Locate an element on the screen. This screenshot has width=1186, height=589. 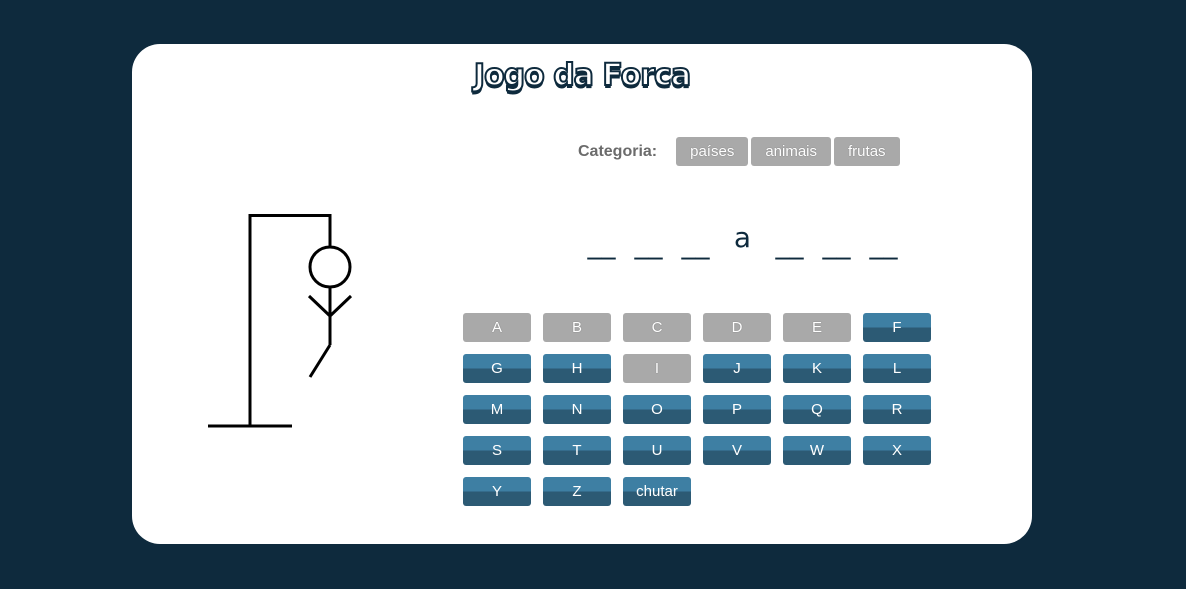
key-q: Q is located at coordinates (817, 409).